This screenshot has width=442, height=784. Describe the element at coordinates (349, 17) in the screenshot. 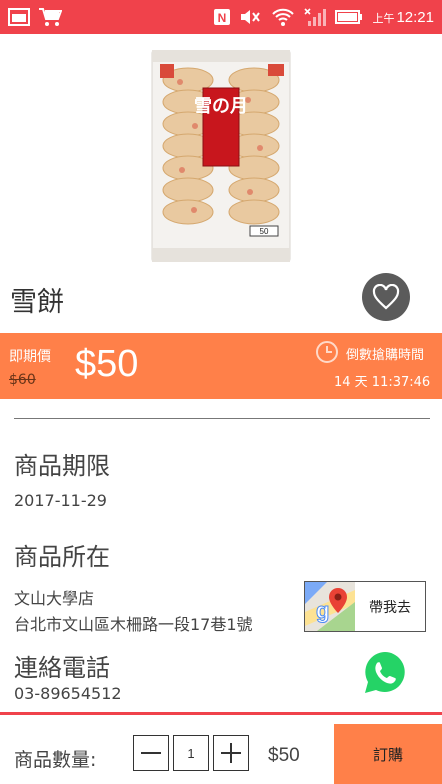

I see `battery-icon` at that location.